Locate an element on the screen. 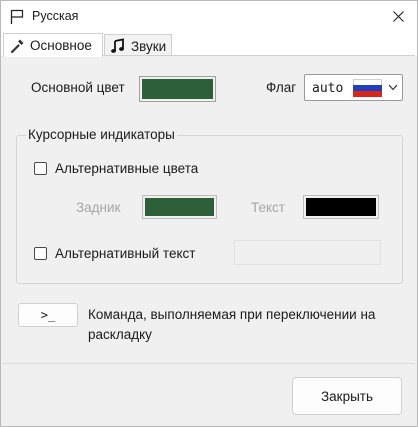 The height and width of the screenshot is (427, 418). text-color-label: Текст is located at coordinates (268, 207).